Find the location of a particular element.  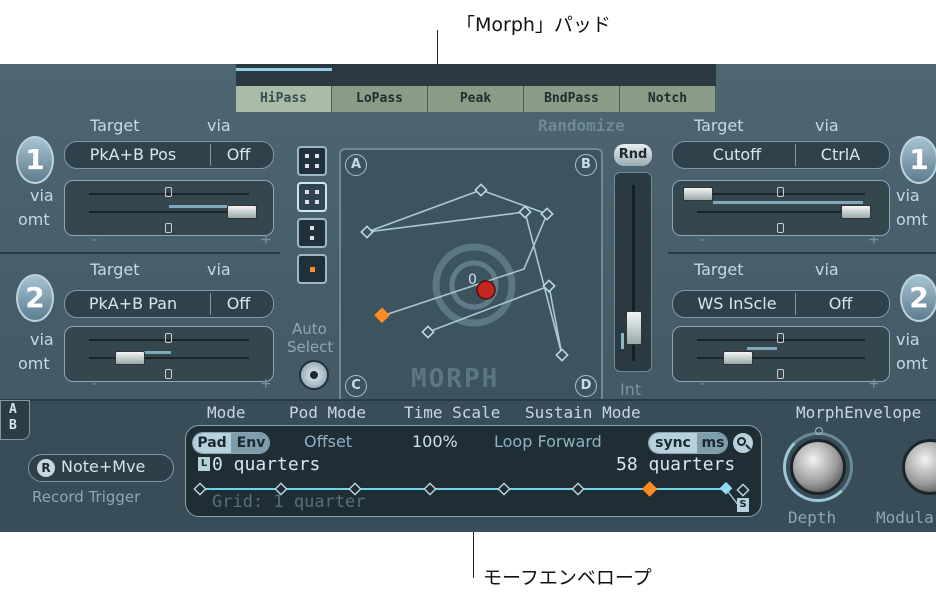

target-dropdown: PkA+B Pos Off is located at coordinates (169, 155).